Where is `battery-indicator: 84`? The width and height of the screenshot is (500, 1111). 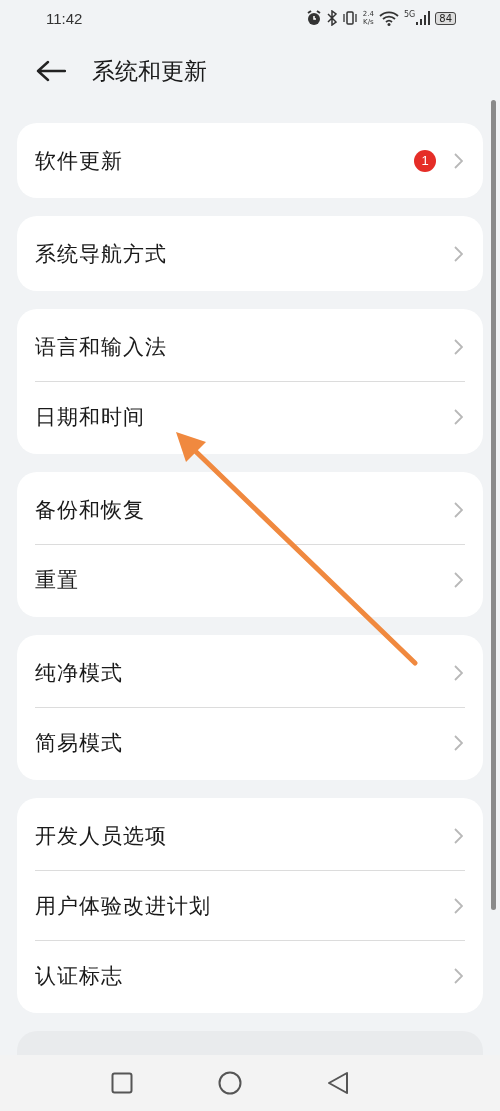
battery-indicator: 84 is located at coordinates (445, 18).